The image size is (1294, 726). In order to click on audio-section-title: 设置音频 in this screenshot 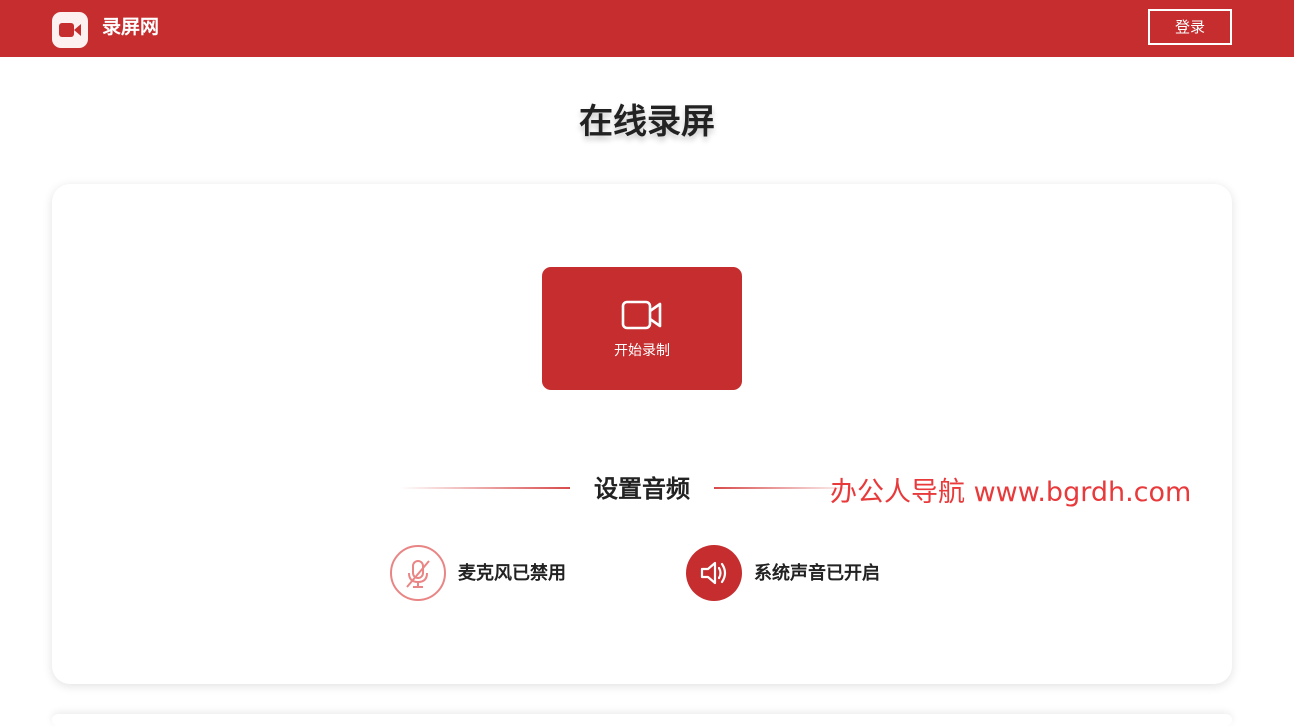, I will do `click(642, 489)`.